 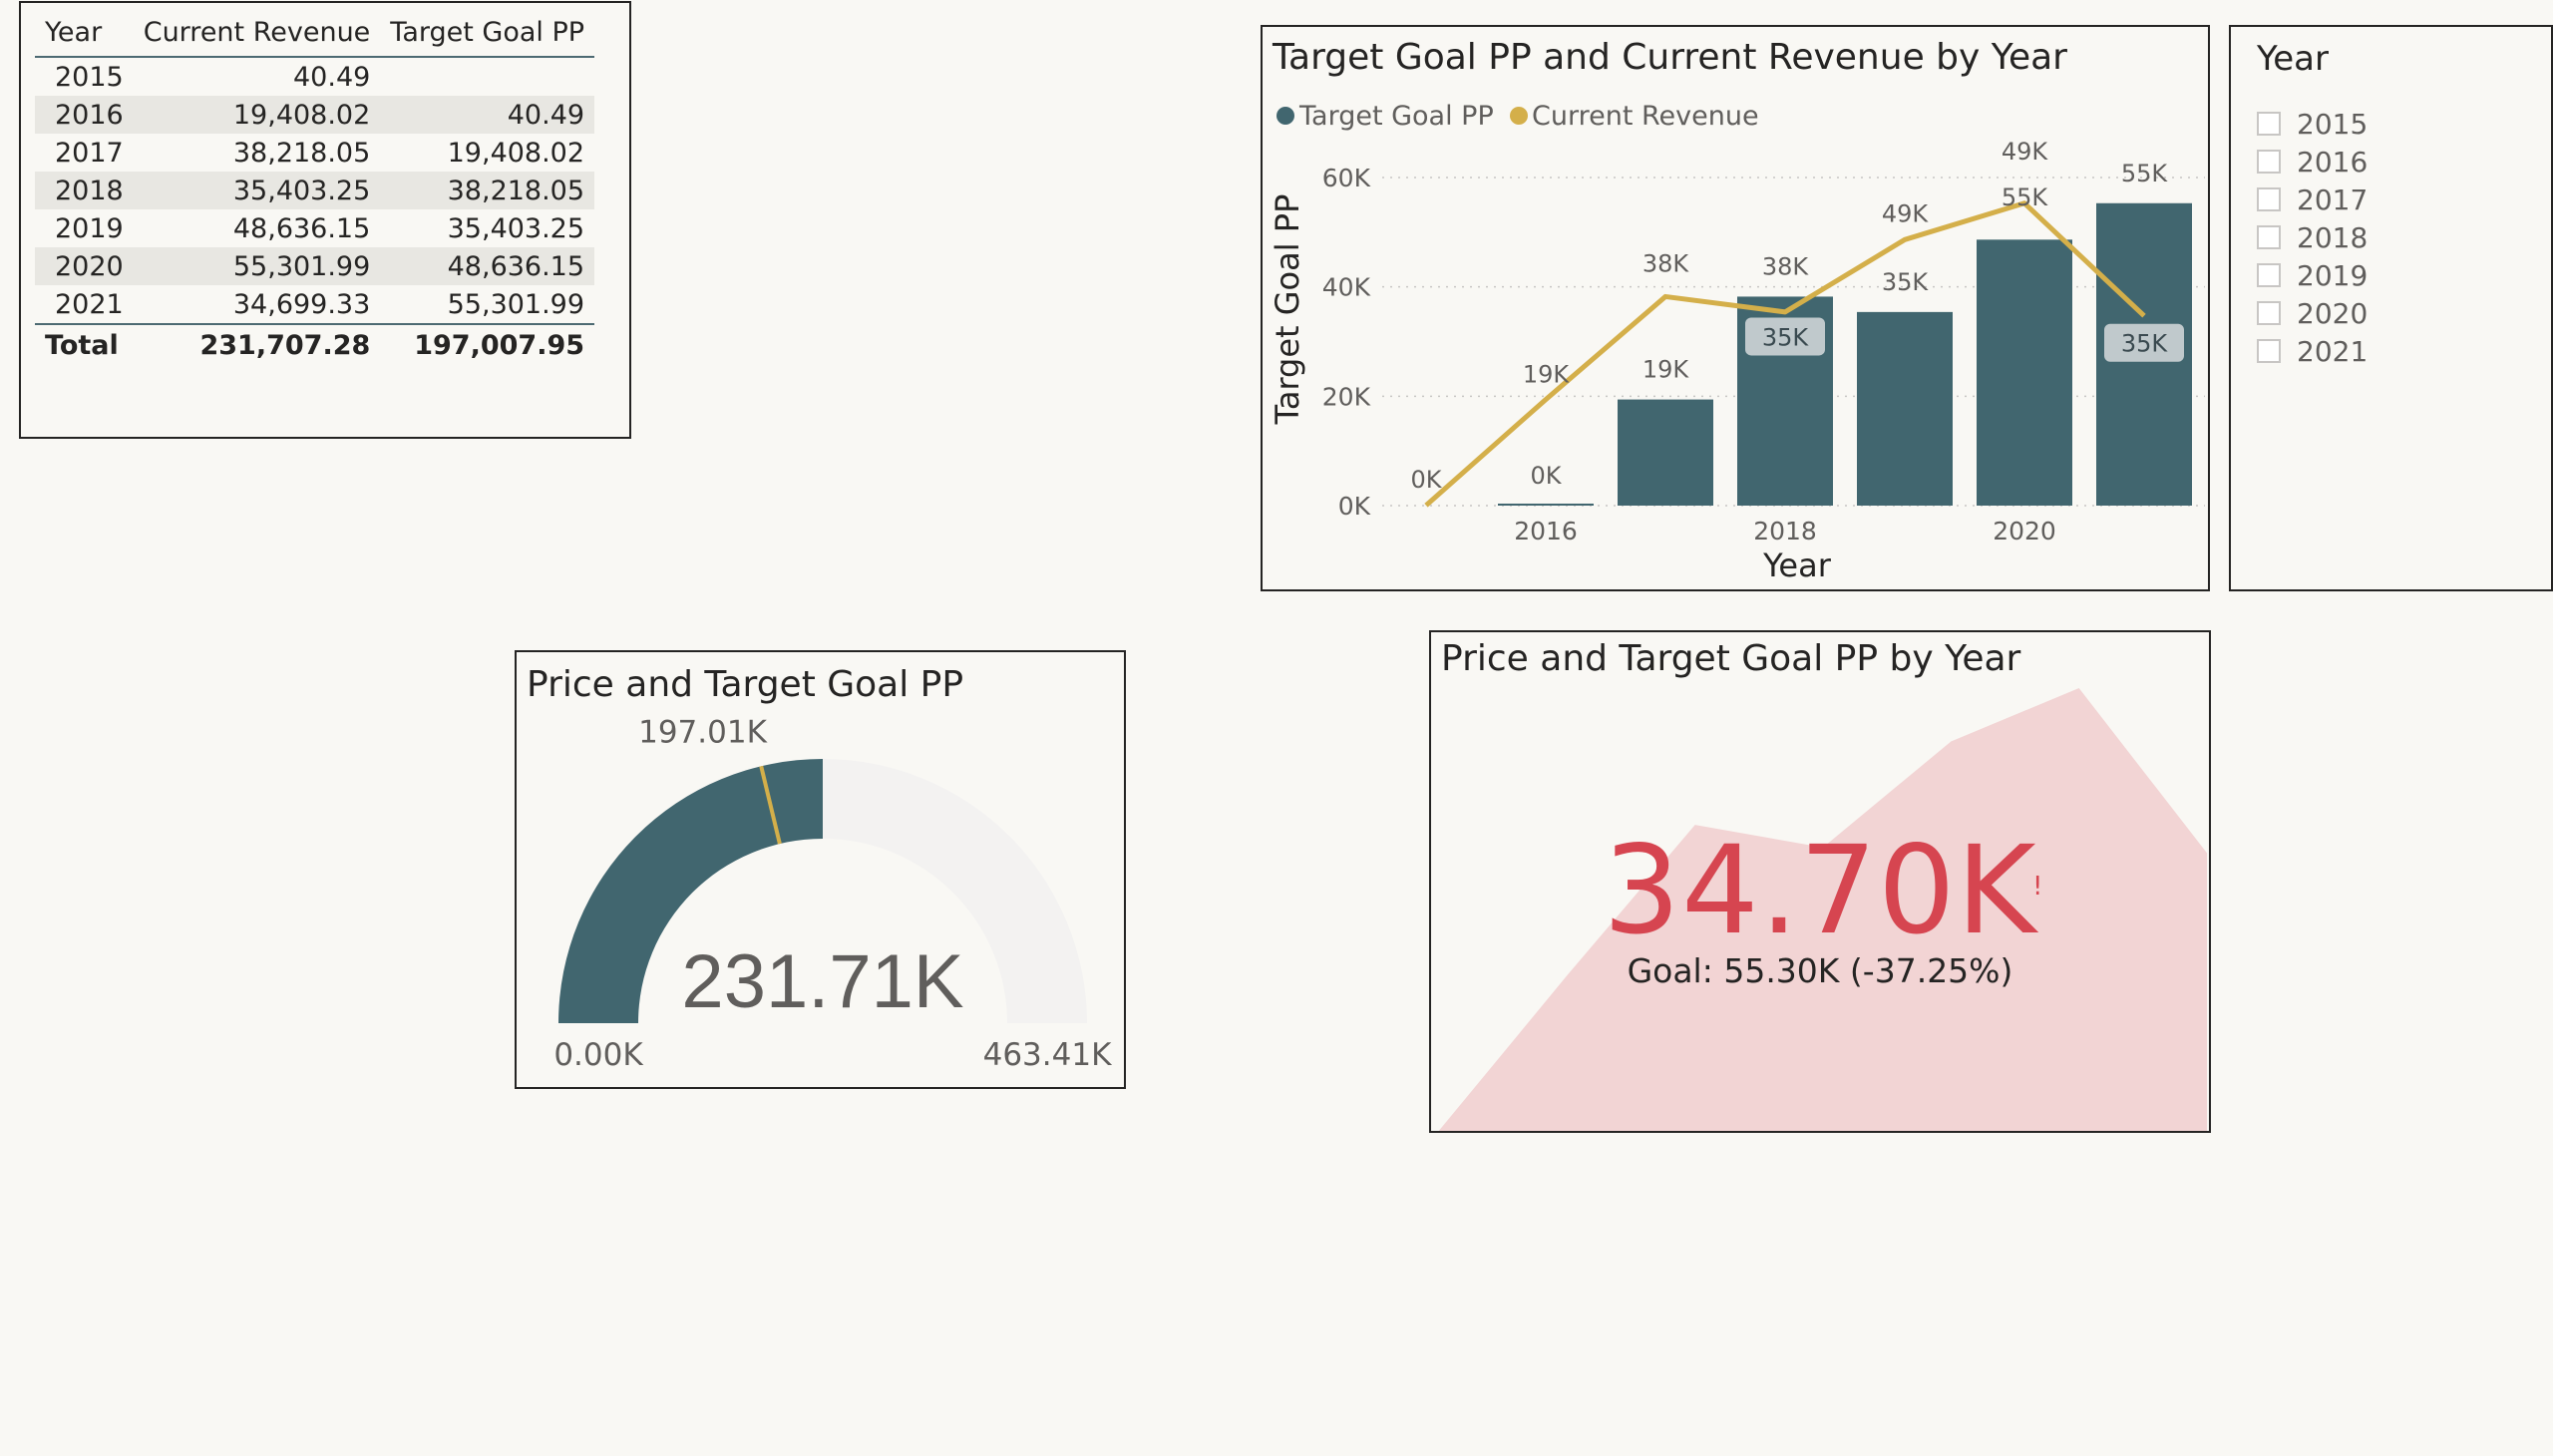 I want to click on legend-label-current-revenue: Current Revenue, so click(x=1646, y=116).